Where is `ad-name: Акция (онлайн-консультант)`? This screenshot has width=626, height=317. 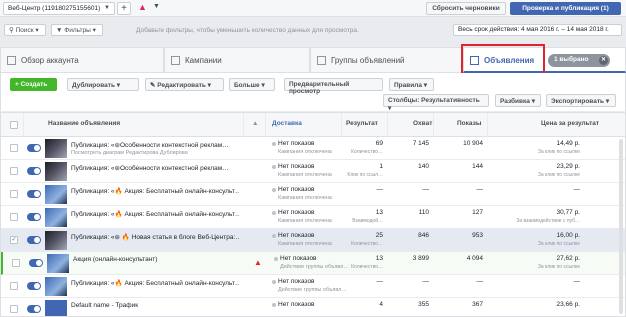
ad-name: Акция (онлайн-консультант) is located at coordinates (157, 259).